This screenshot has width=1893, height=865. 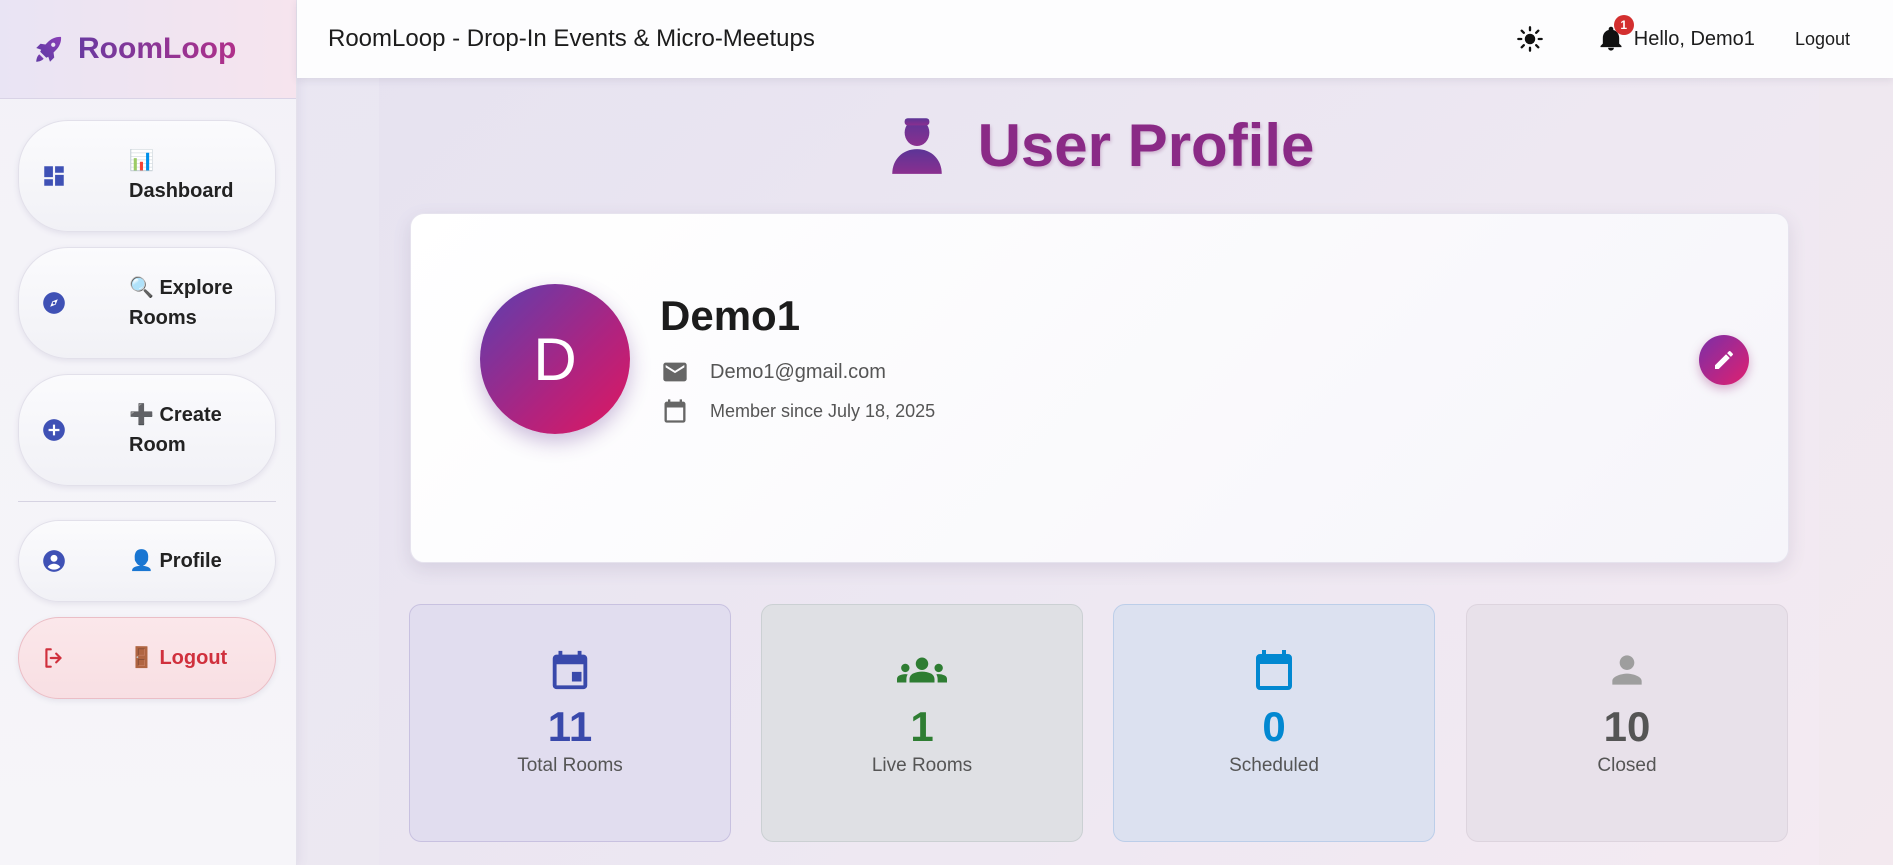 I want to click on add-circle-icon, so click(x=54, y=430).